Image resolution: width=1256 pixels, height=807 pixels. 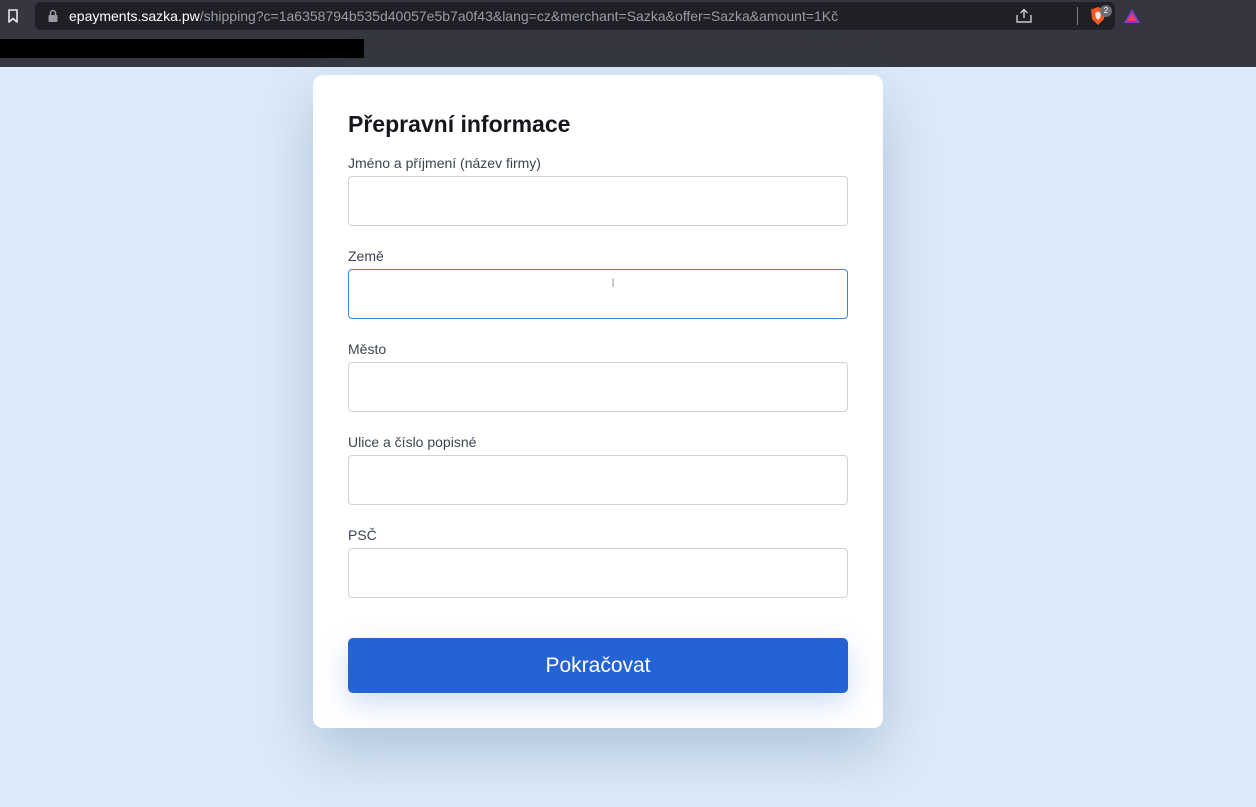 What do you see at coordinates (182, 48) in the screenshot?
I see `redaction-bar` at bounding box center [182, 48].